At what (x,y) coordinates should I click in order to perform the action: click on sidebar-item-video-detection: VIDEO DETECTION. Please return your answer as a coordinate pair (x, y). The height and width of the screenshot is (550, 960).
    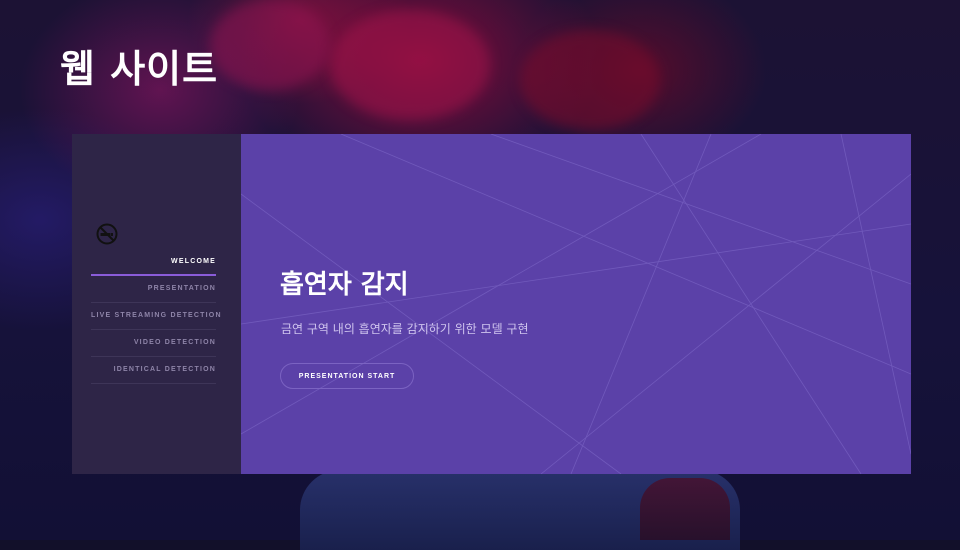
    Looking at the image, I should click on (153, 343).